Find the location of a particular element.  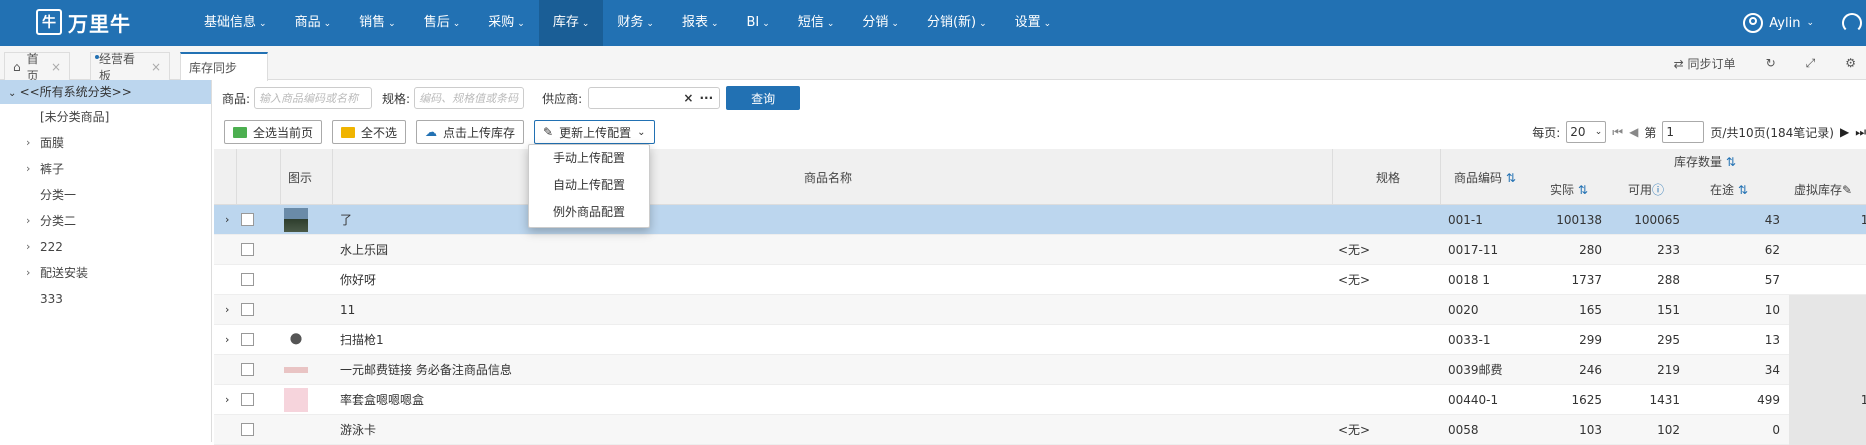

tree-item: 分类一 is located at coordinates (105, 195).